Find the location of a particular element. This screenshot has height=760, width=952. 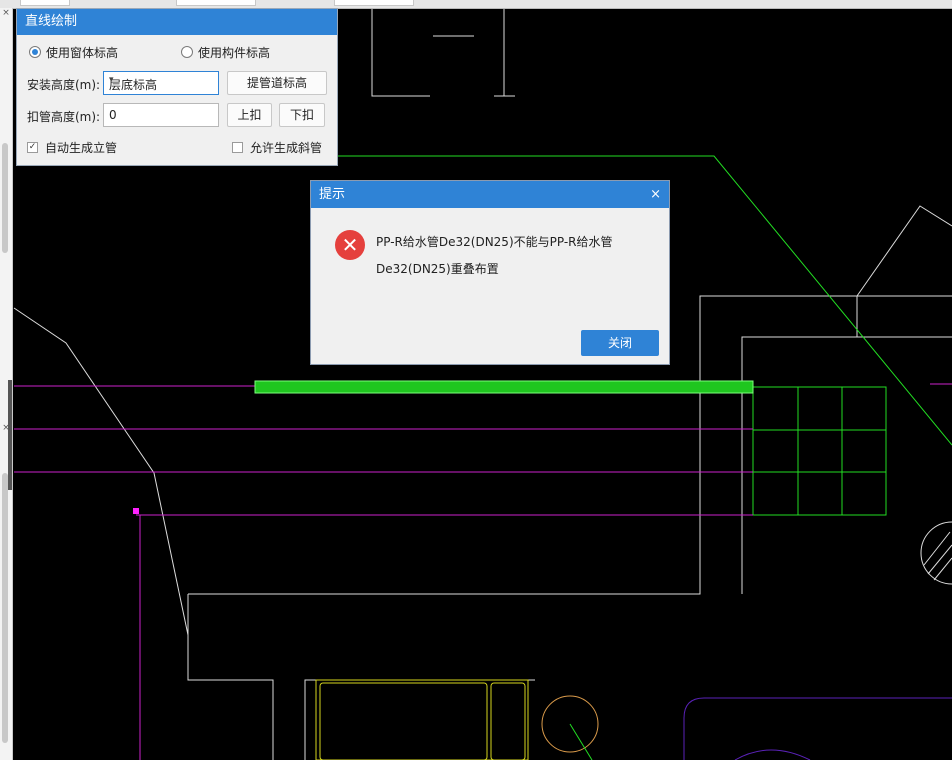

dialog-close-button: 关闭 is located at coordinates (620, 343).